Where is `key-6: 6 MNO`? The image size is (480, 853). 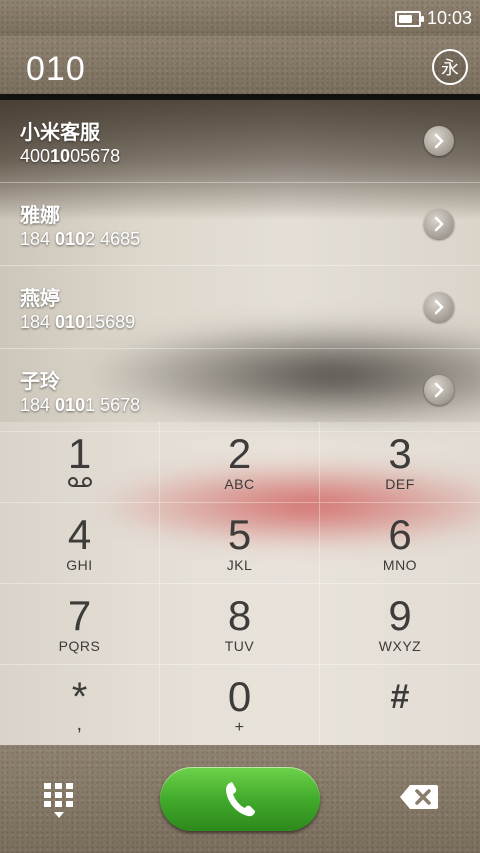
key-6: 6 MNO is located at coordinates (400, 543).